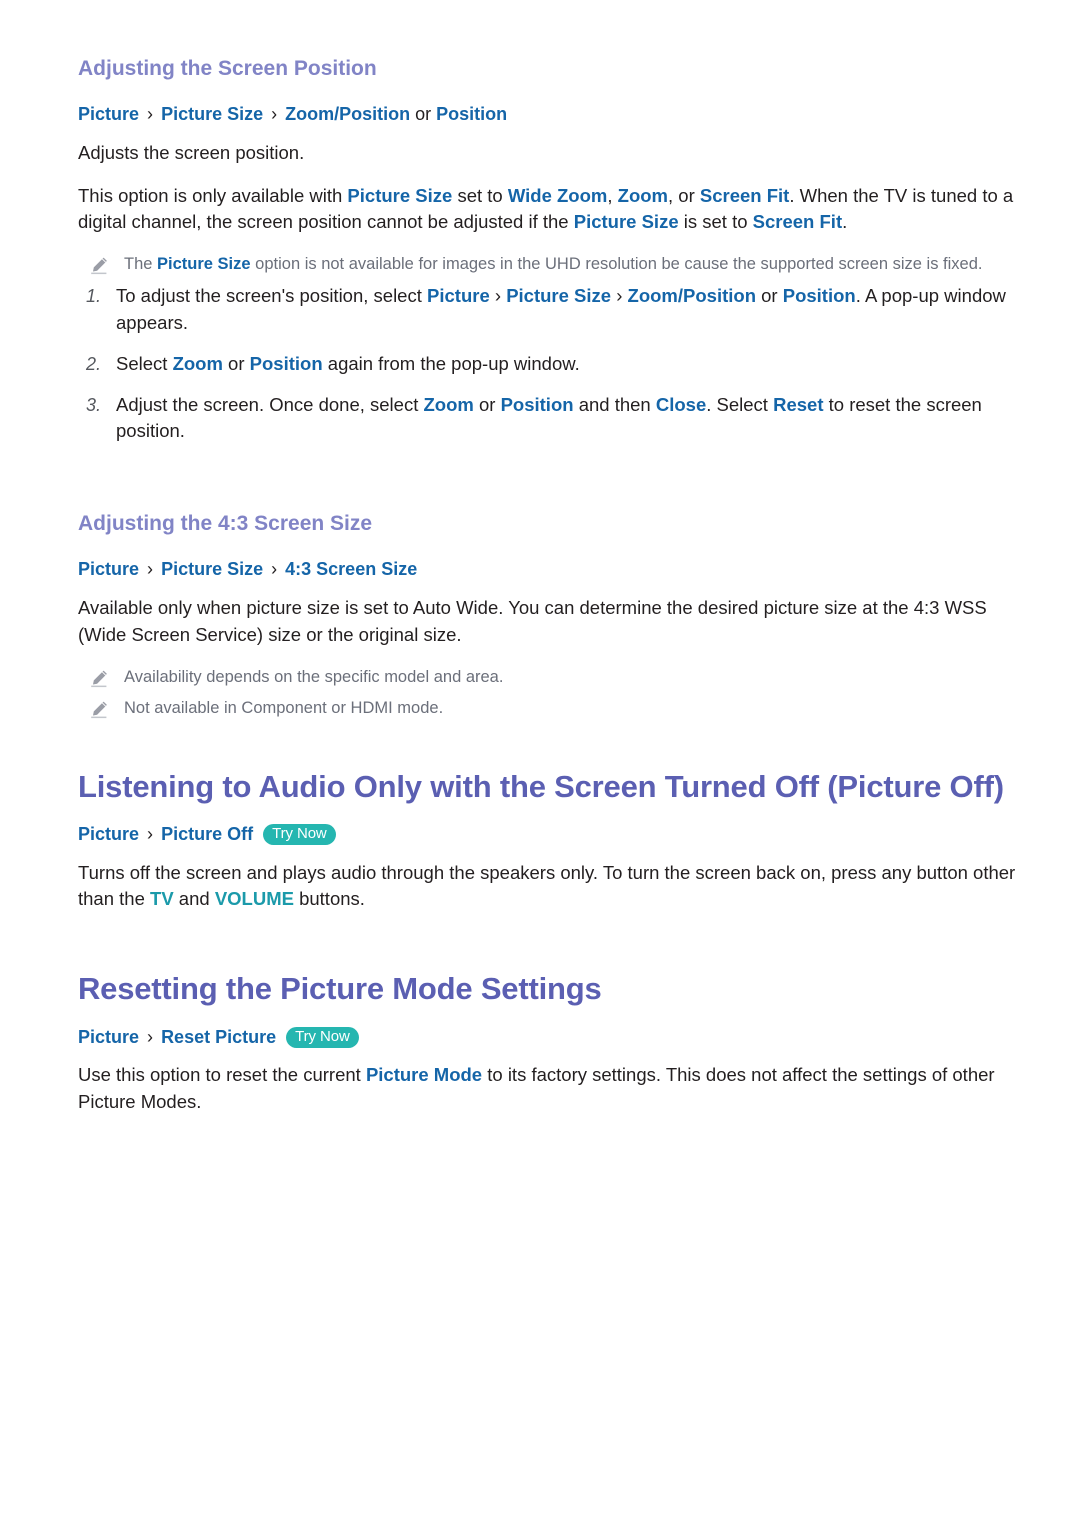  I want to click on inline-text: set to, so click(480, 195).